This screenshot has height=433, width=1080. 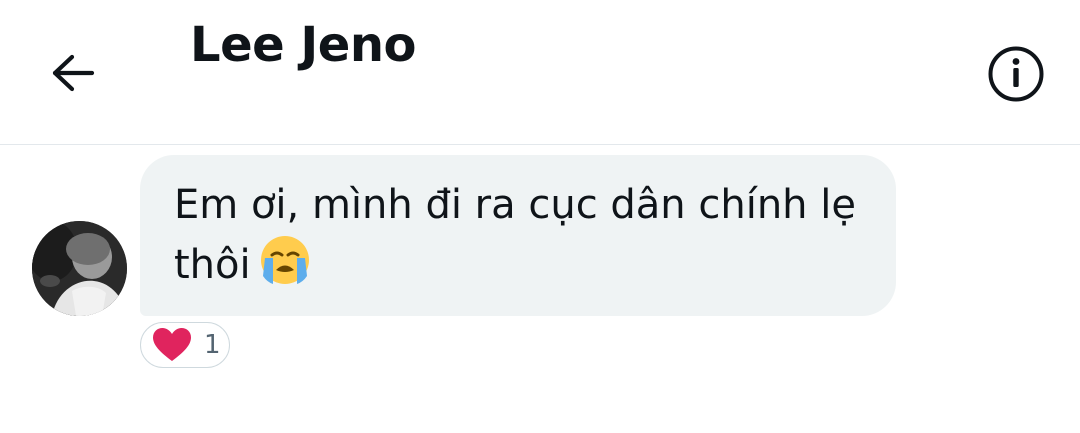 I want to click on reaction-pill: 1, so click(x=185, y=345).